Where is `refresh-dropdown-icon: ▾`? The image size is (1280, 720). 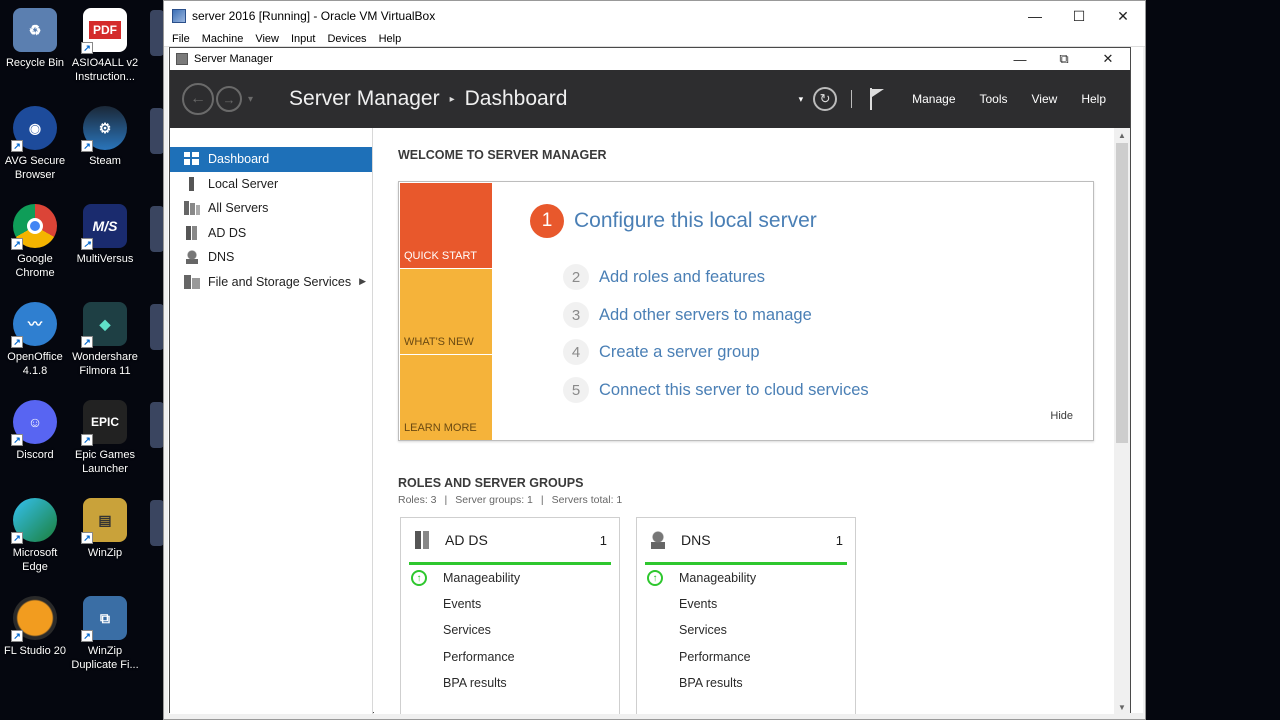
refresh-dropdown-icon: ▾ is located at coordinates (801, 99).